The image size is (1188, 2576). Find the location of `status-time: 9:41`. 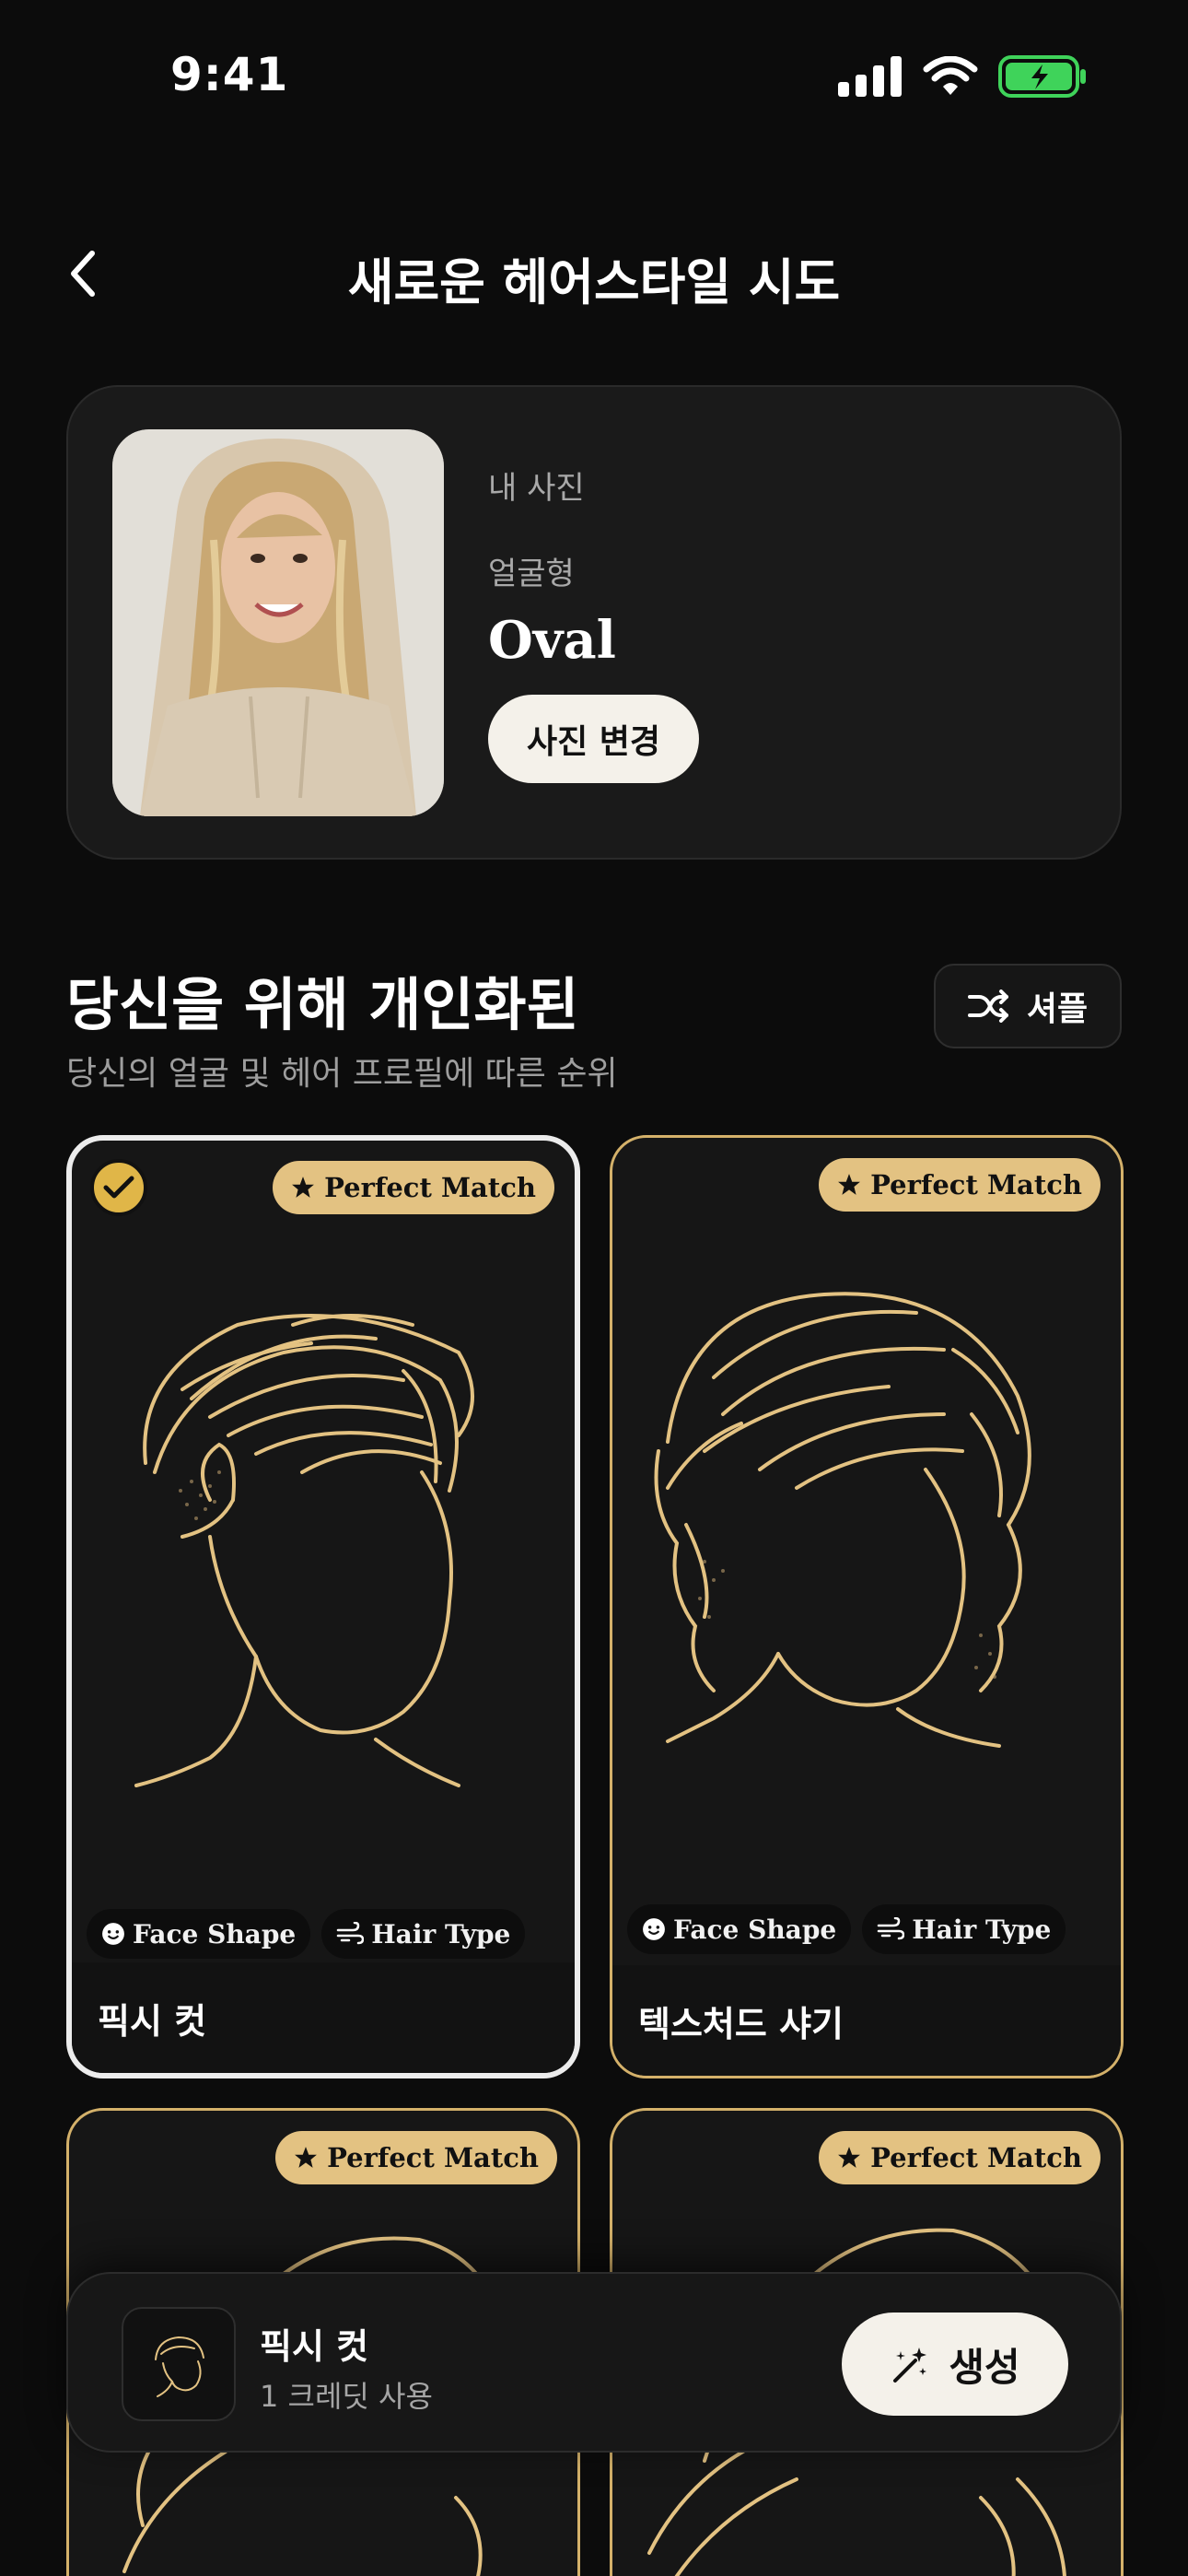

status-time: 9:41 is located at coordinates (230, 74).